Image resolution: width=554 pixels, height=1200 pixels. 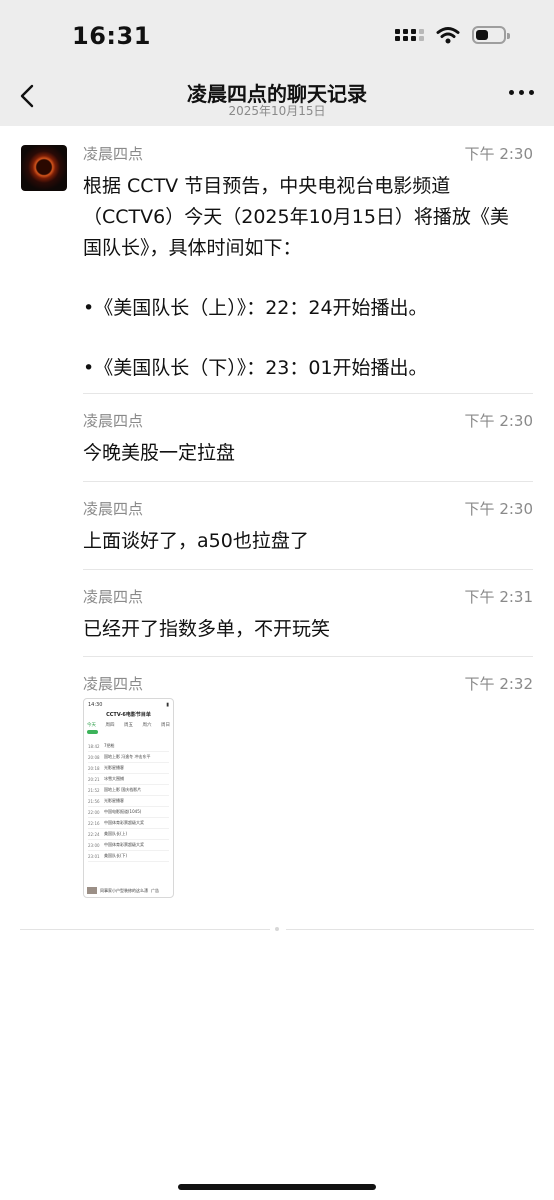 I want to click on message-text: 已经开了指数多单，不开玩笑, so click(x=303, y=629).